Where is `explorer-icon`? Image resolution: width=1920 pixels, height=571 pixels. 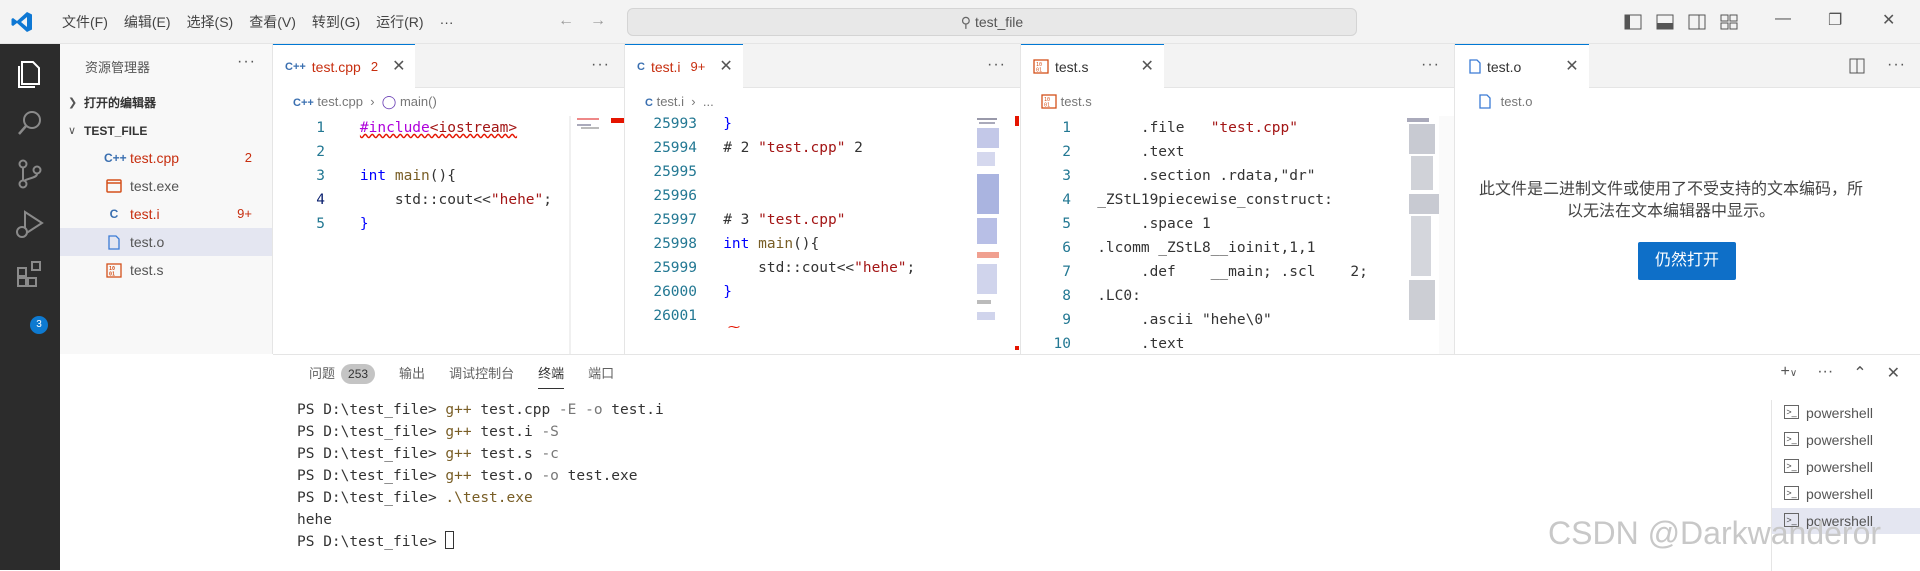
explorer-icon is located at coordinates (30, 74).